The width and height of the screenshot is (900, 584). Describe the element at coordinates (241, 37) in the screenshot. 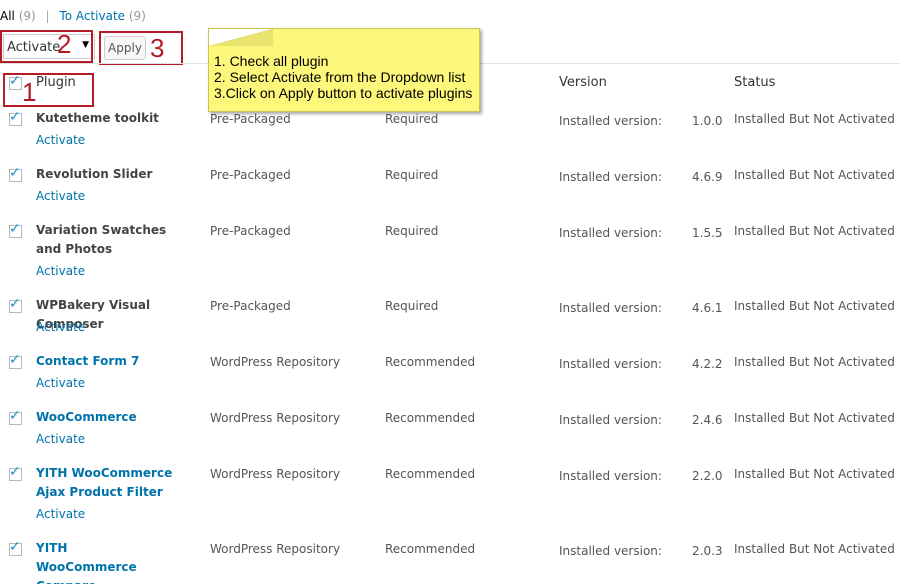

I see `callout-folded-corner` at that location.